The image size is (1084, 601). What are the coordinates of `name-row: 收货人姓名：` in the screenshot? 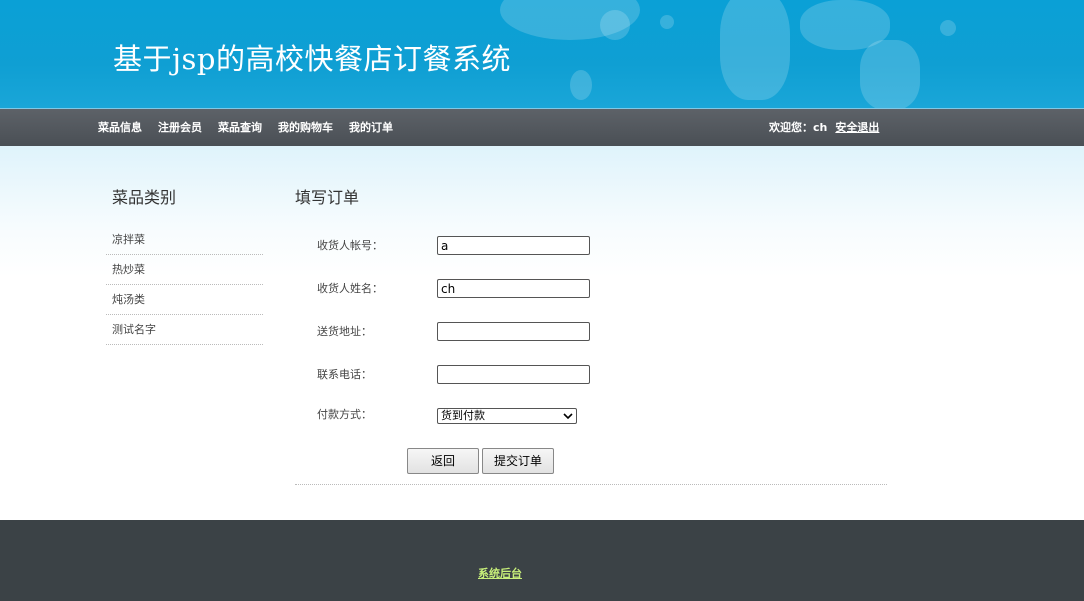 It's located at (597, 289).